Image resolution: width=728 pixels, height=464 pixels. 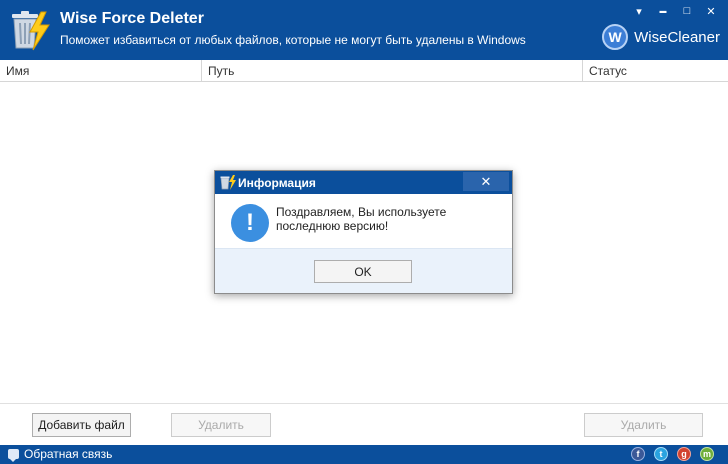 I want to click on exclamation-icon: !, so click(x=250, y=223).